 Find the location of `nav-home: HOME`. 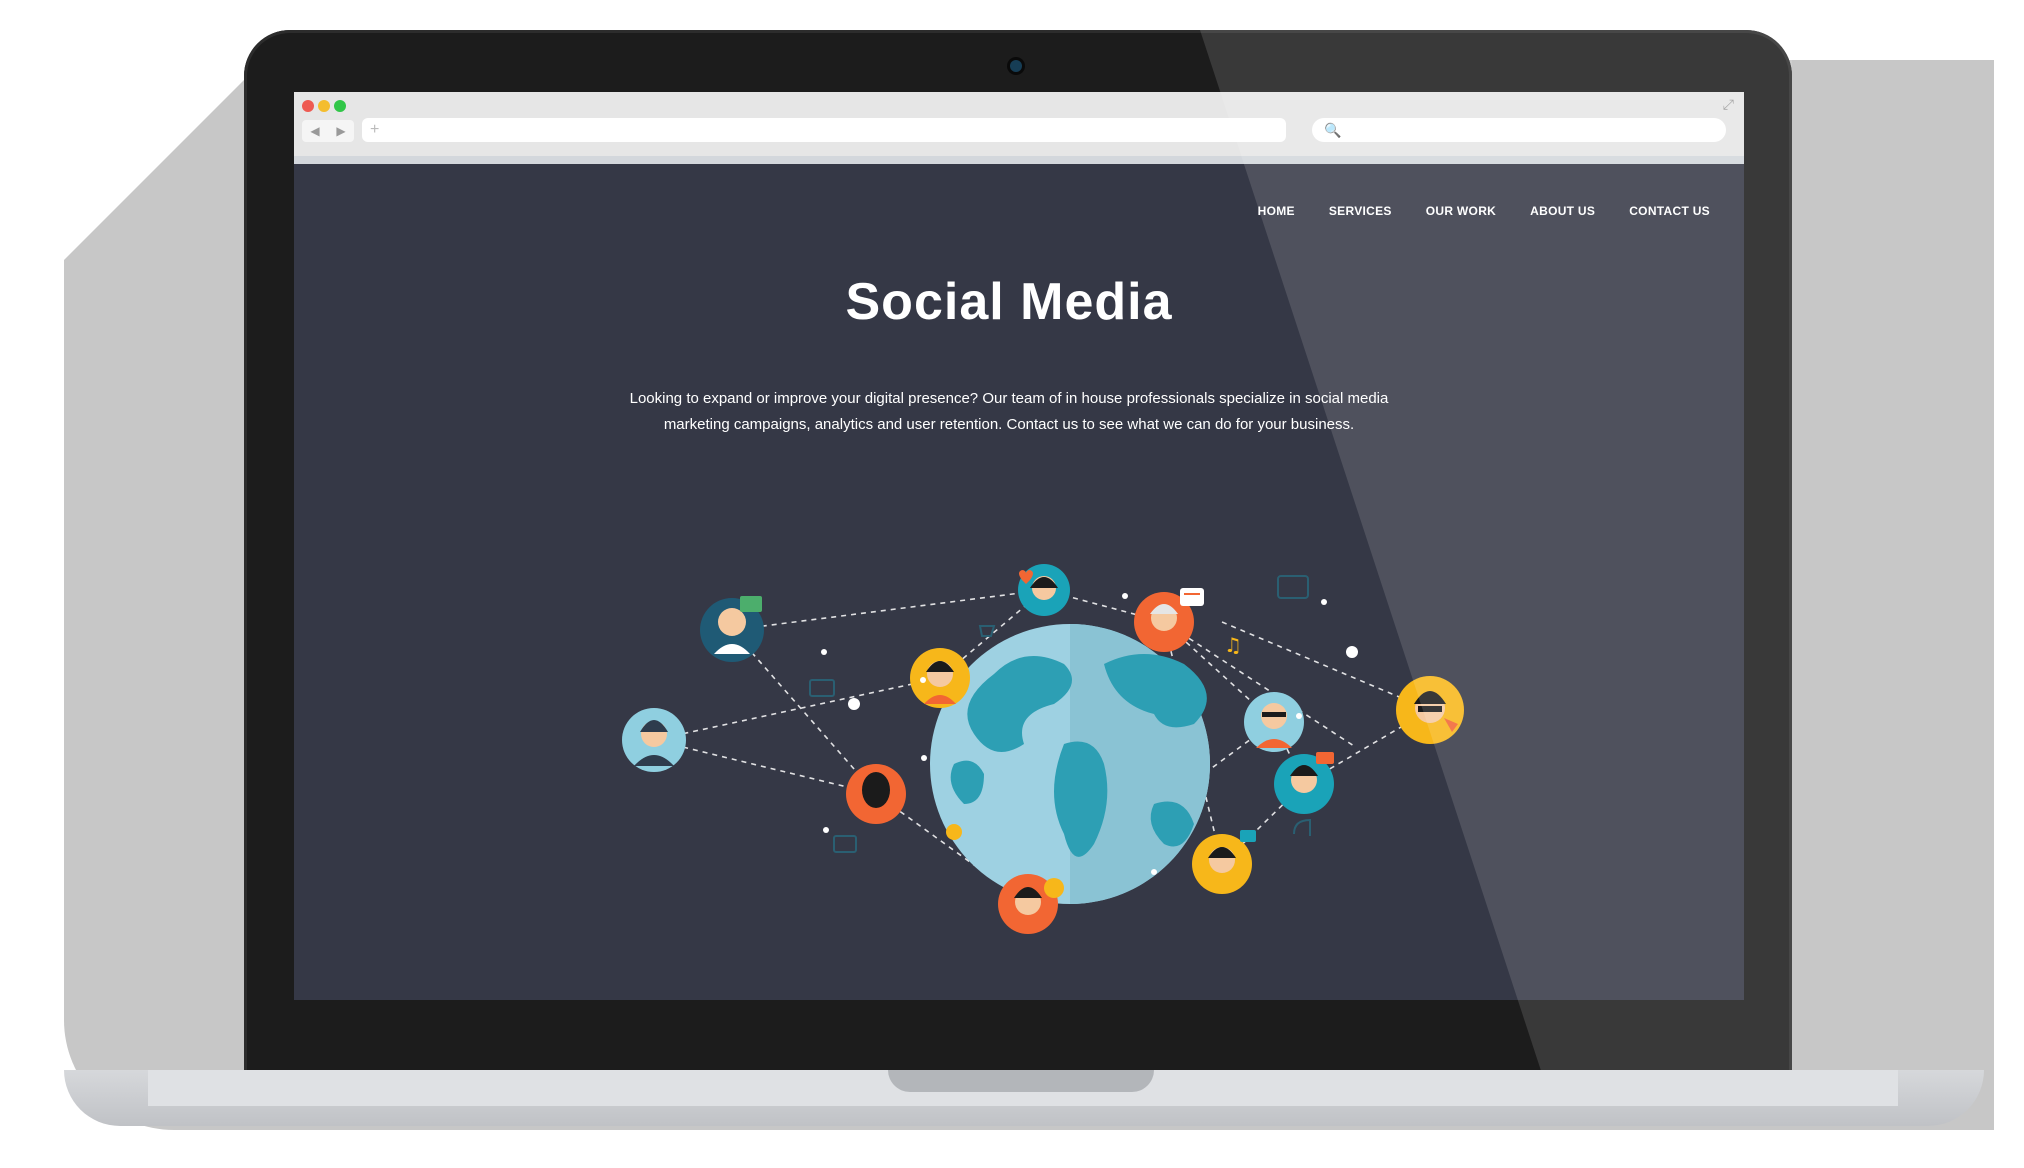

nav-home: HOME is located at coordinates (1276, 211).